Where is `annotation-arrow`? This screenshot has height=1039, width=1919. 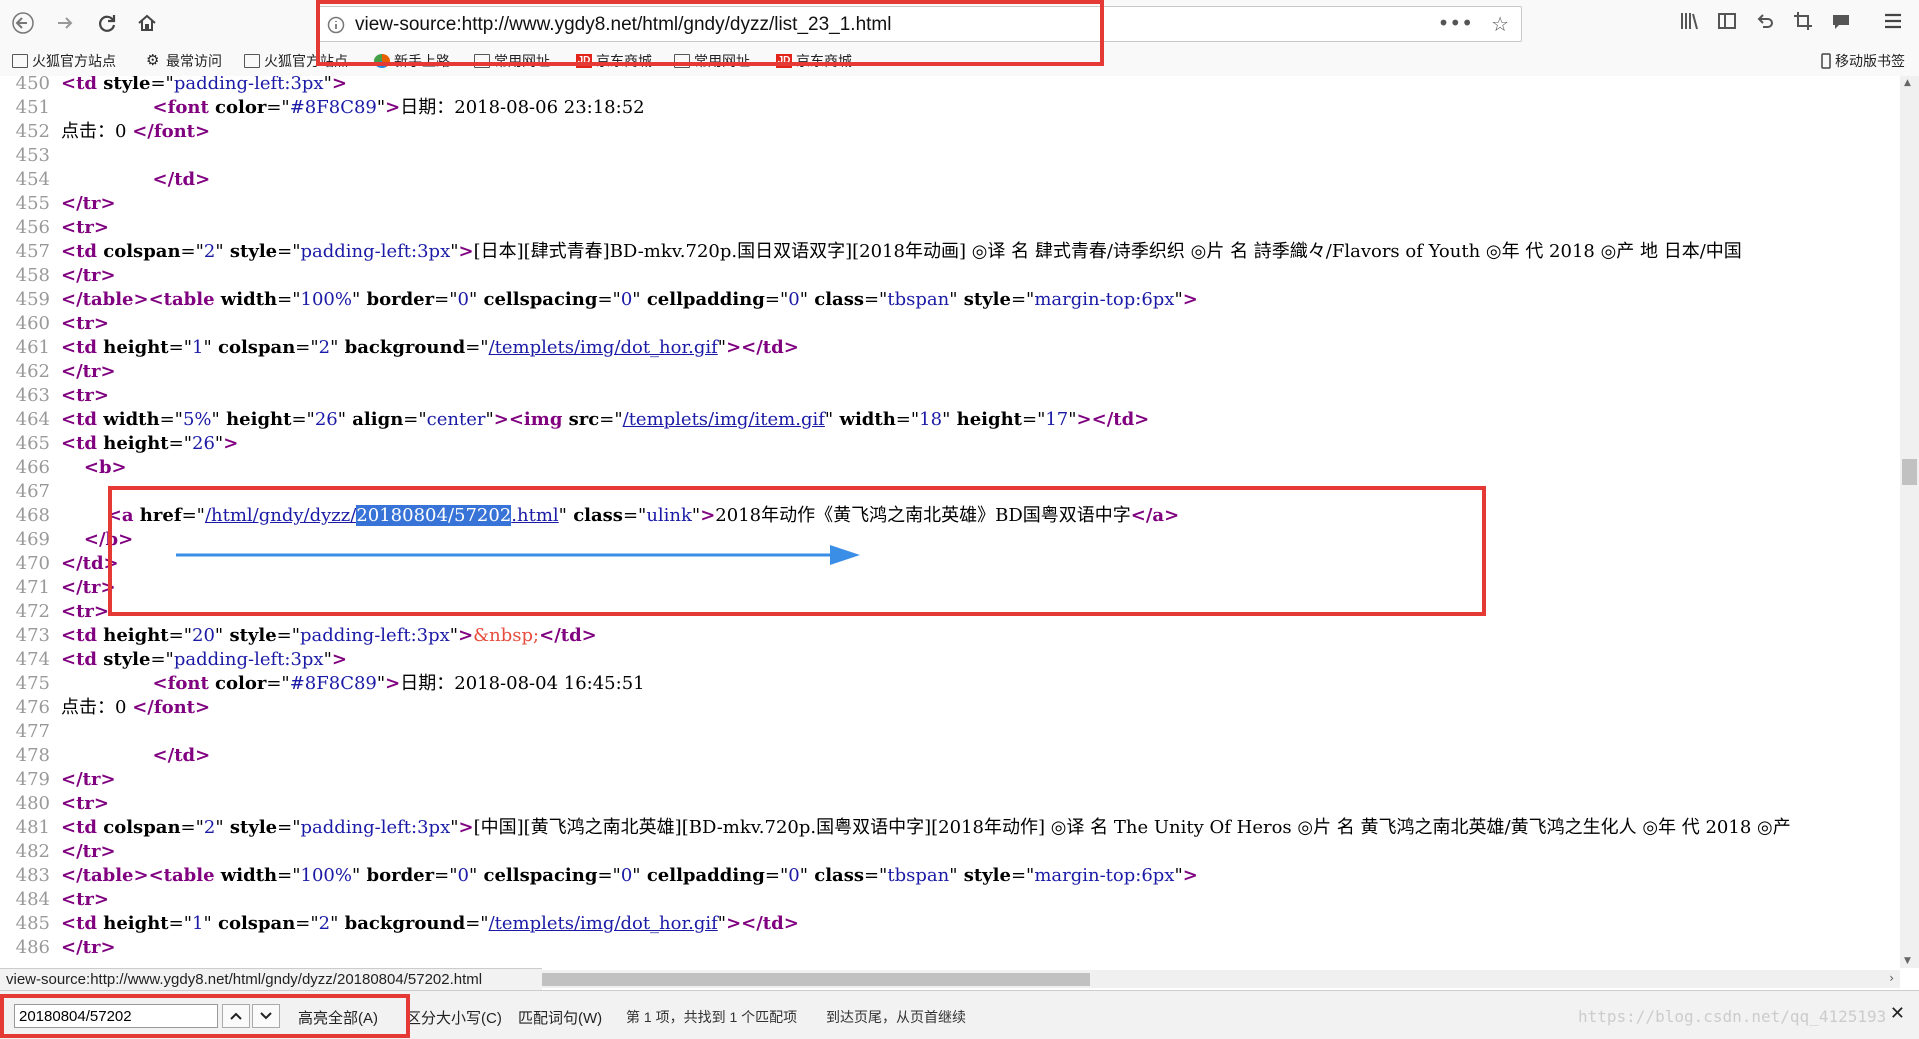
annotation-arrow is located at coordinates (518, 555).